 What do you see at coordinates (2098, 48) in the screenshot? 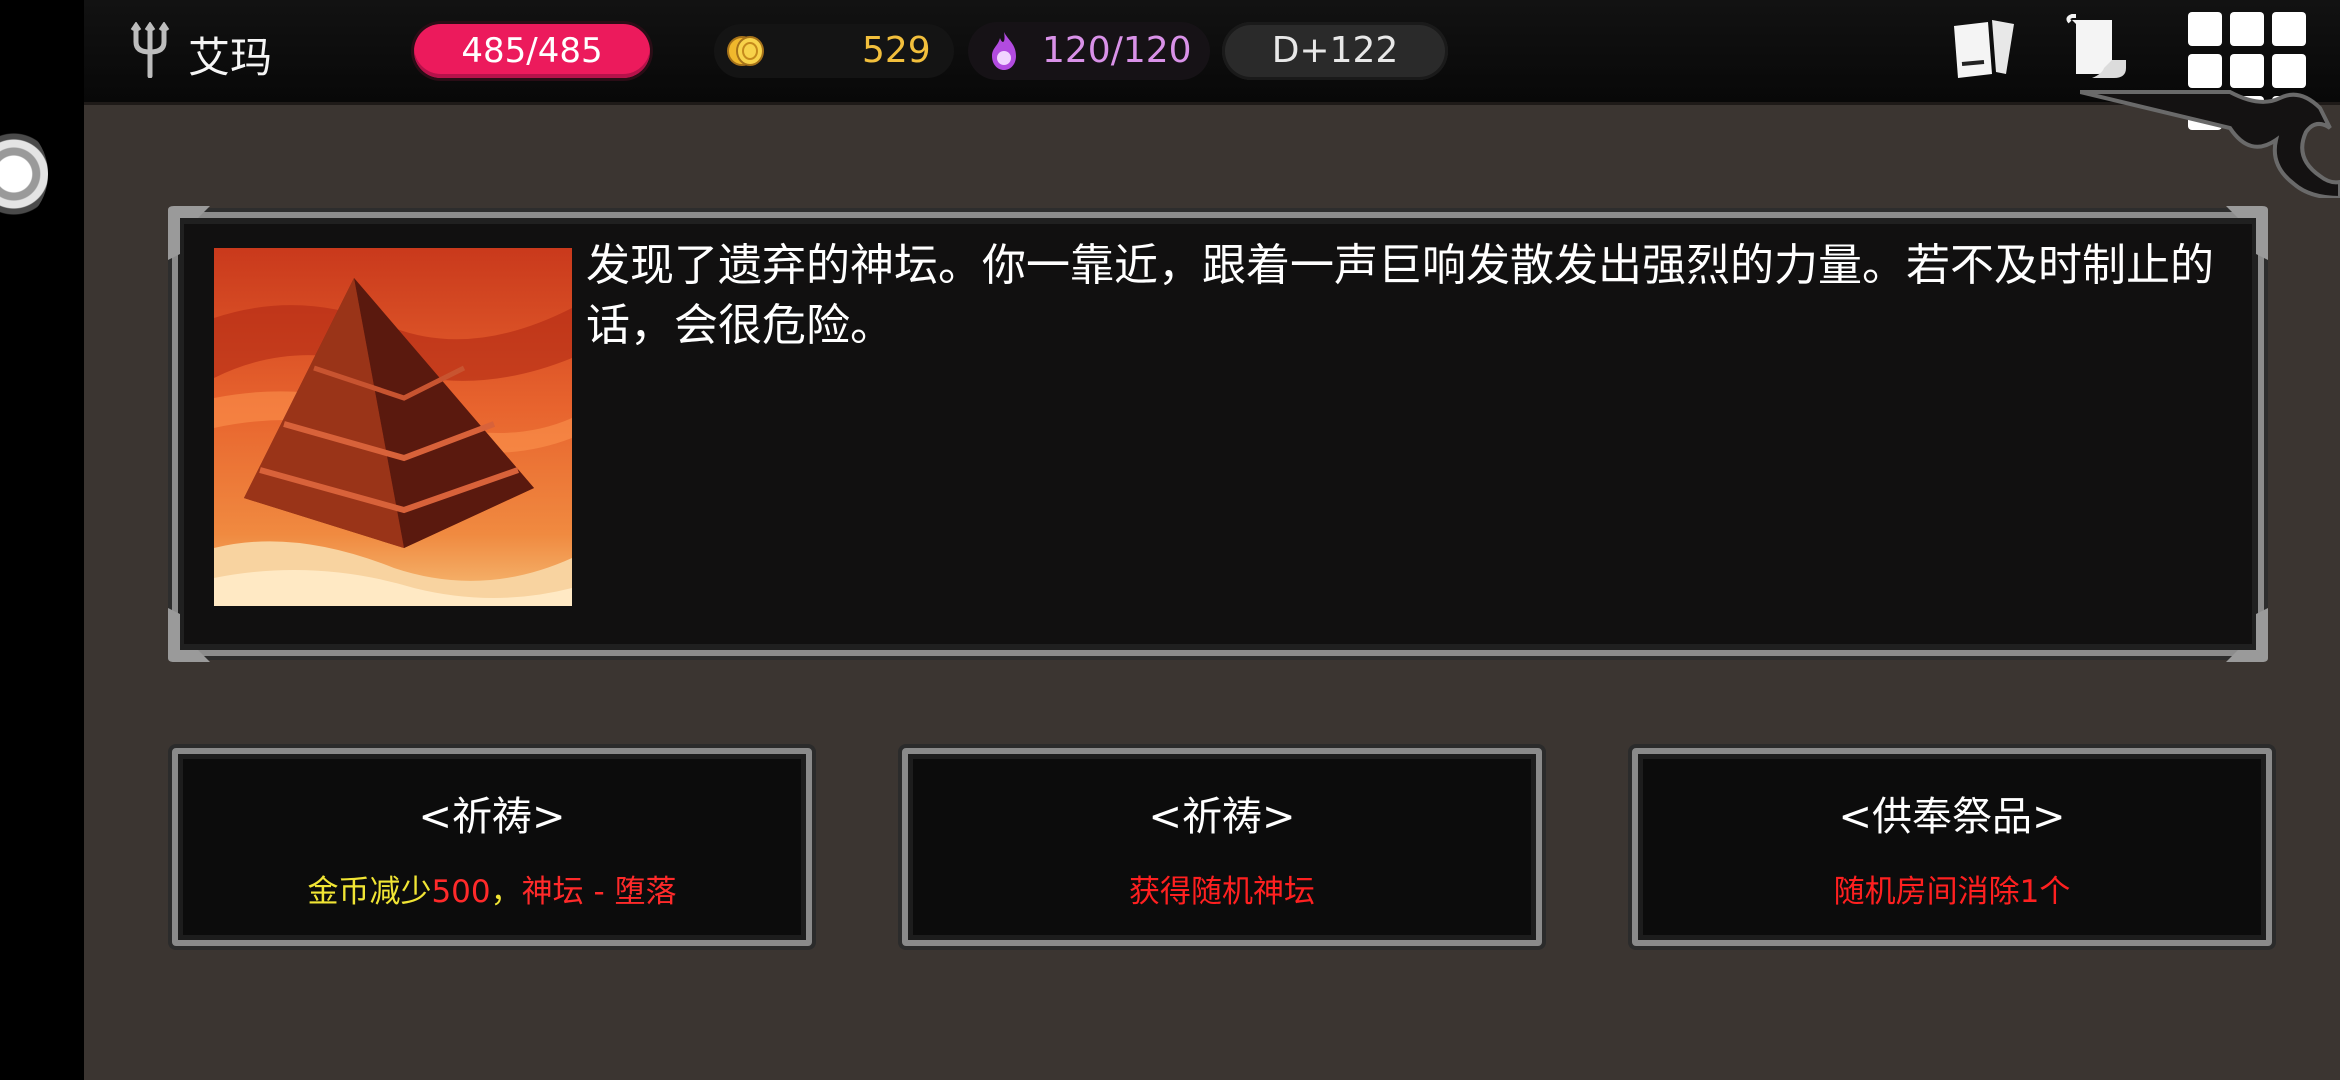
I see `scroll-map-icon` at bounding box center [2098, 48].